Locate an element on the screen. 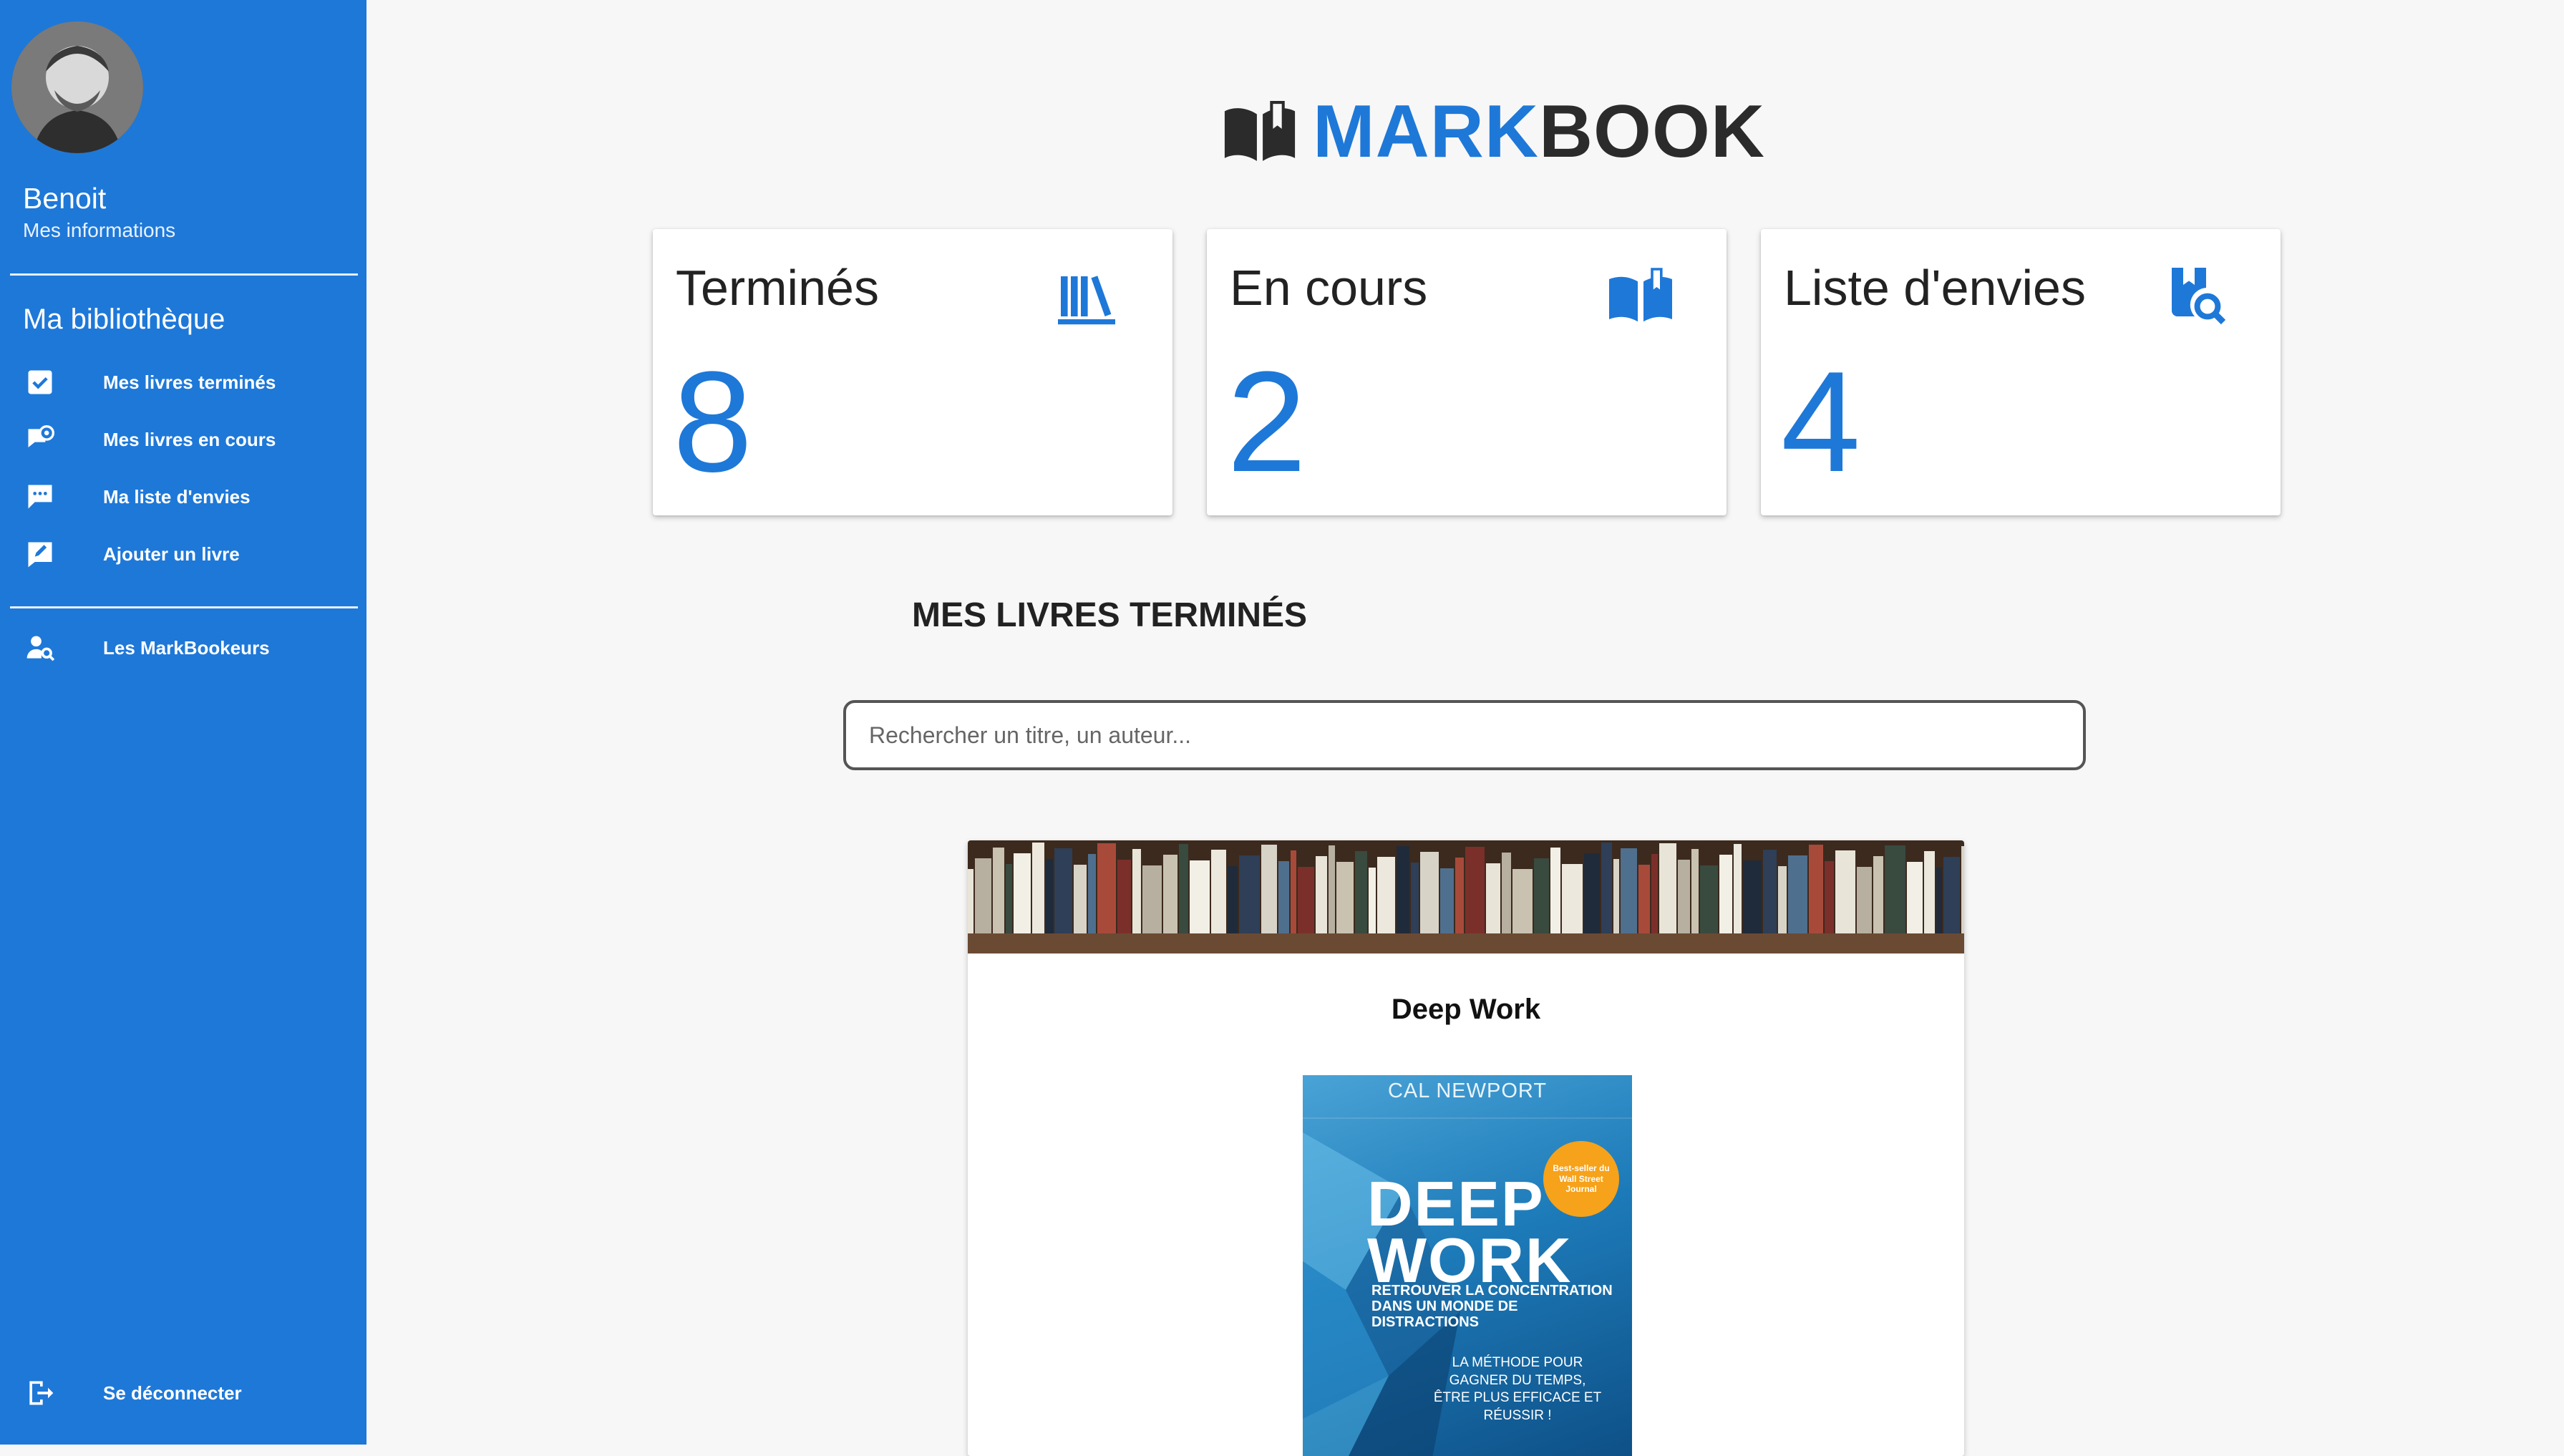  sidebar-item-wishlist: Ma liste d'envies is located at coordinates (183, 497).